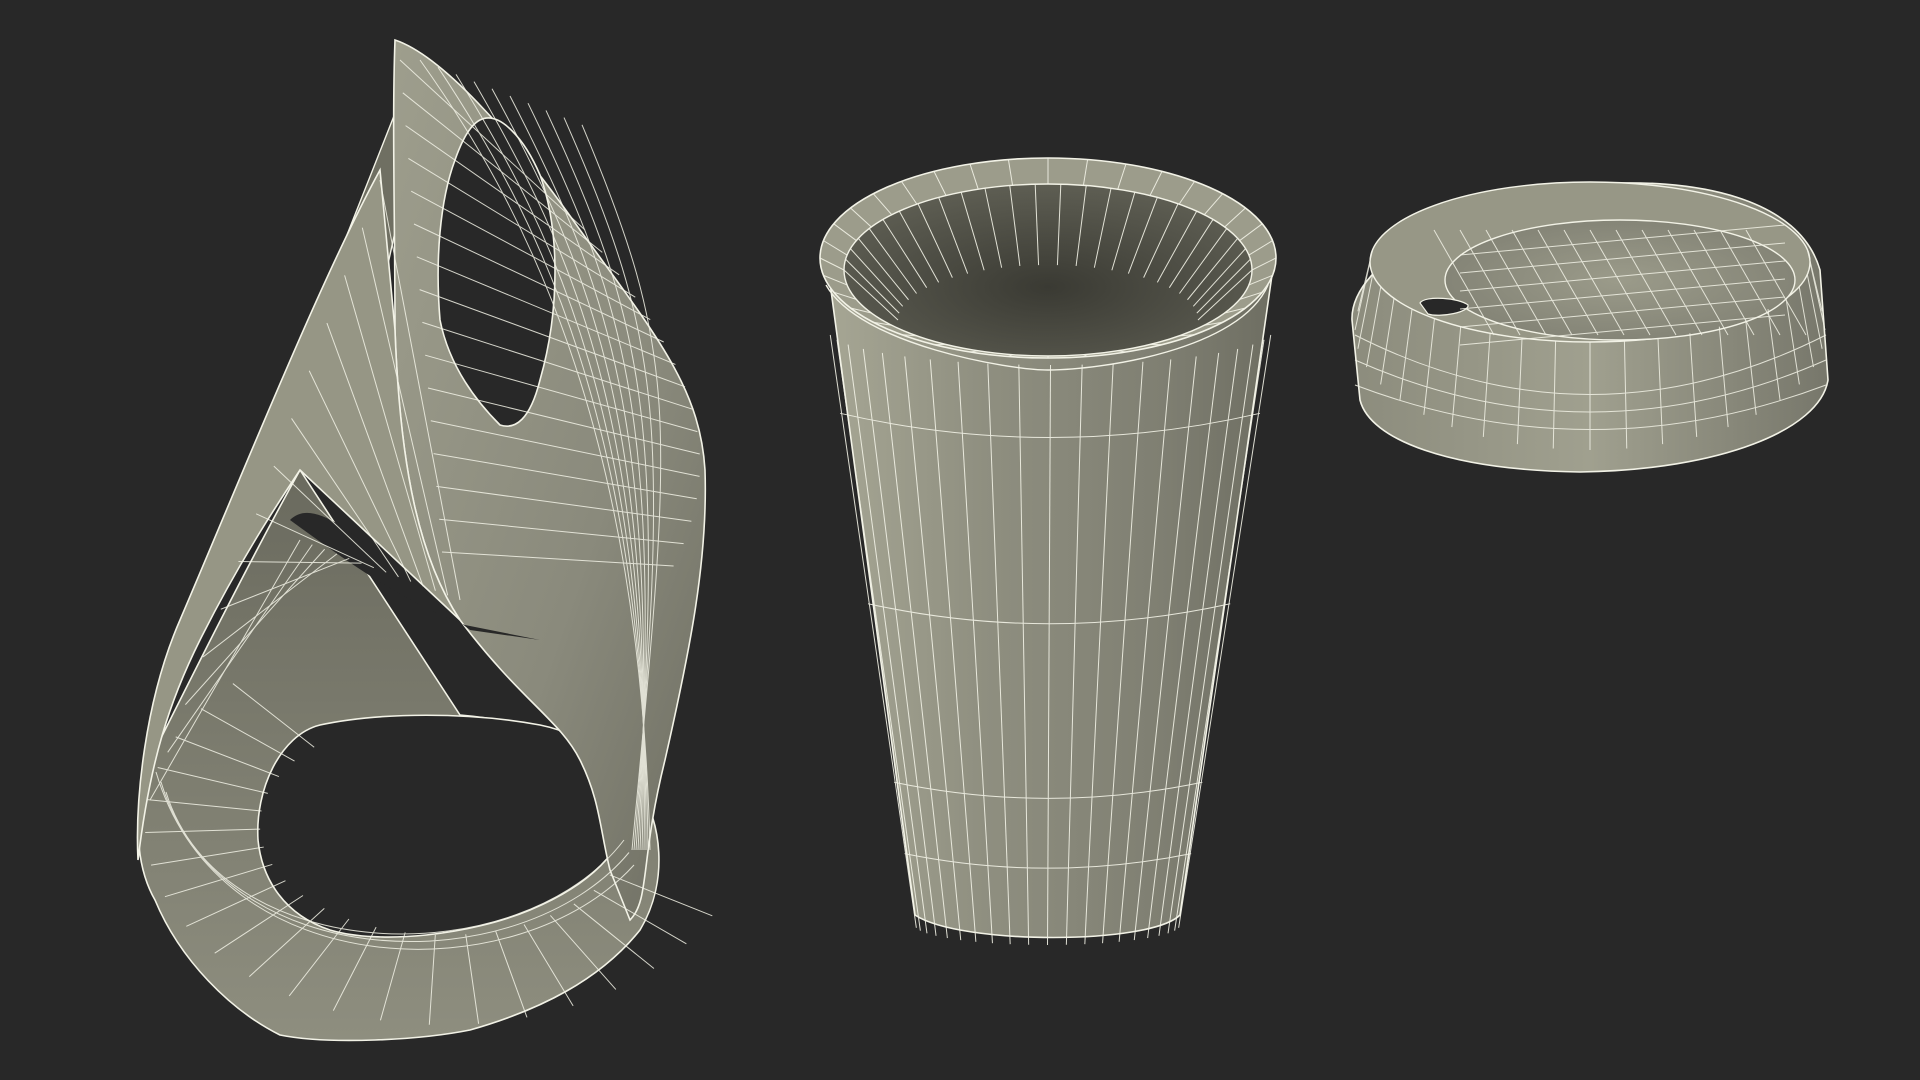  What do you see at coordinates (1048, 270) in the screenshot?
I see `cup-opening` at bounding box center [1048, 270].